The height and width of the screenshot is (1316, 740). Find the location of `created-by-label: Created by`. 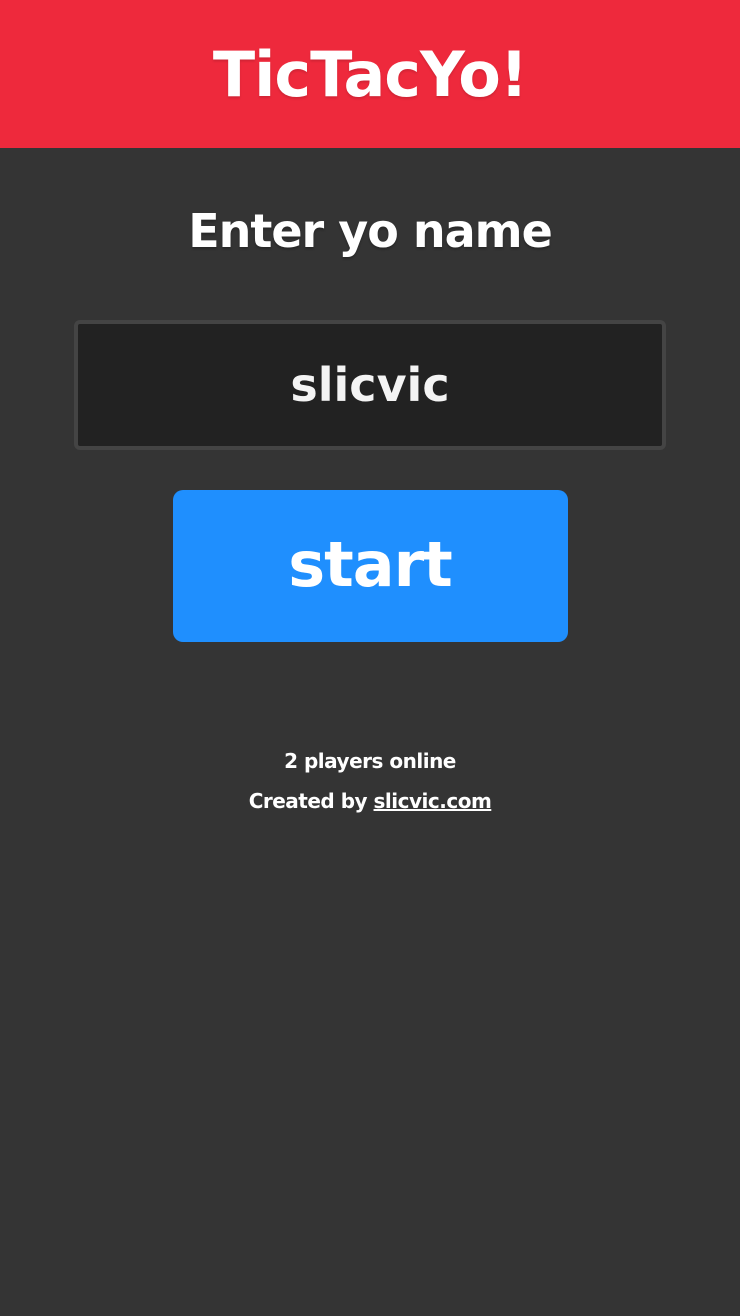

created-by-label: Created by is located at coordinates (311, 801).